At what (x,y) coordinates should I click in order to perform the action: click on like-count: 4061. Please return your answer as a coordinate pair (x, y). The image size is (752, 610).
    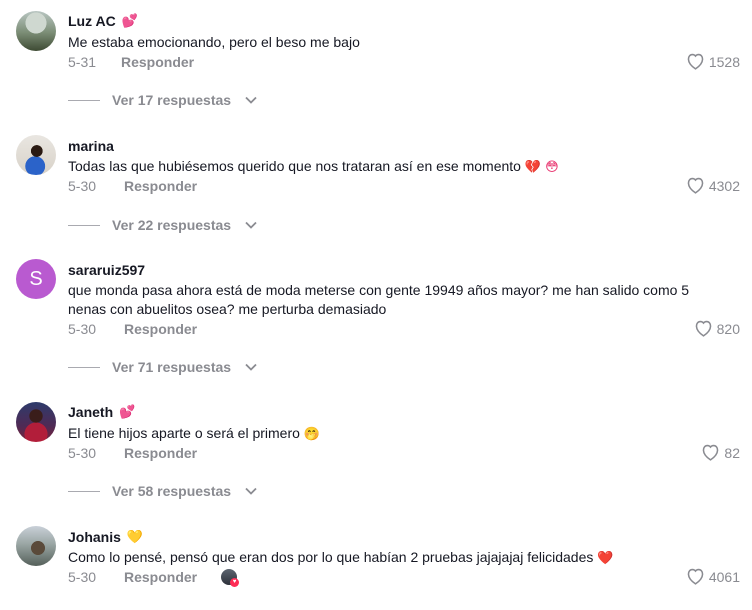
    Looking at the image, I should click on (724, 576).